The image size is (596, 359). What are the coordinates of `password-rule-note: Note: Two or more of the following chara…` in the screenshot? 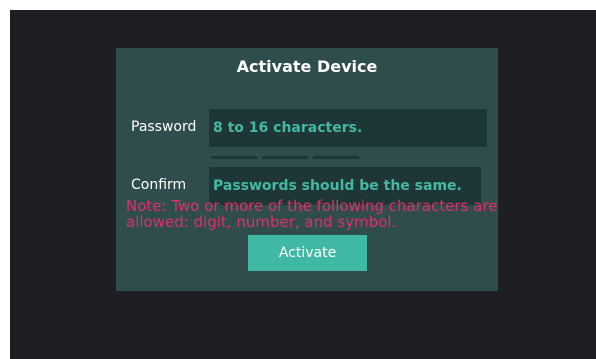 It's located at (312, 214).